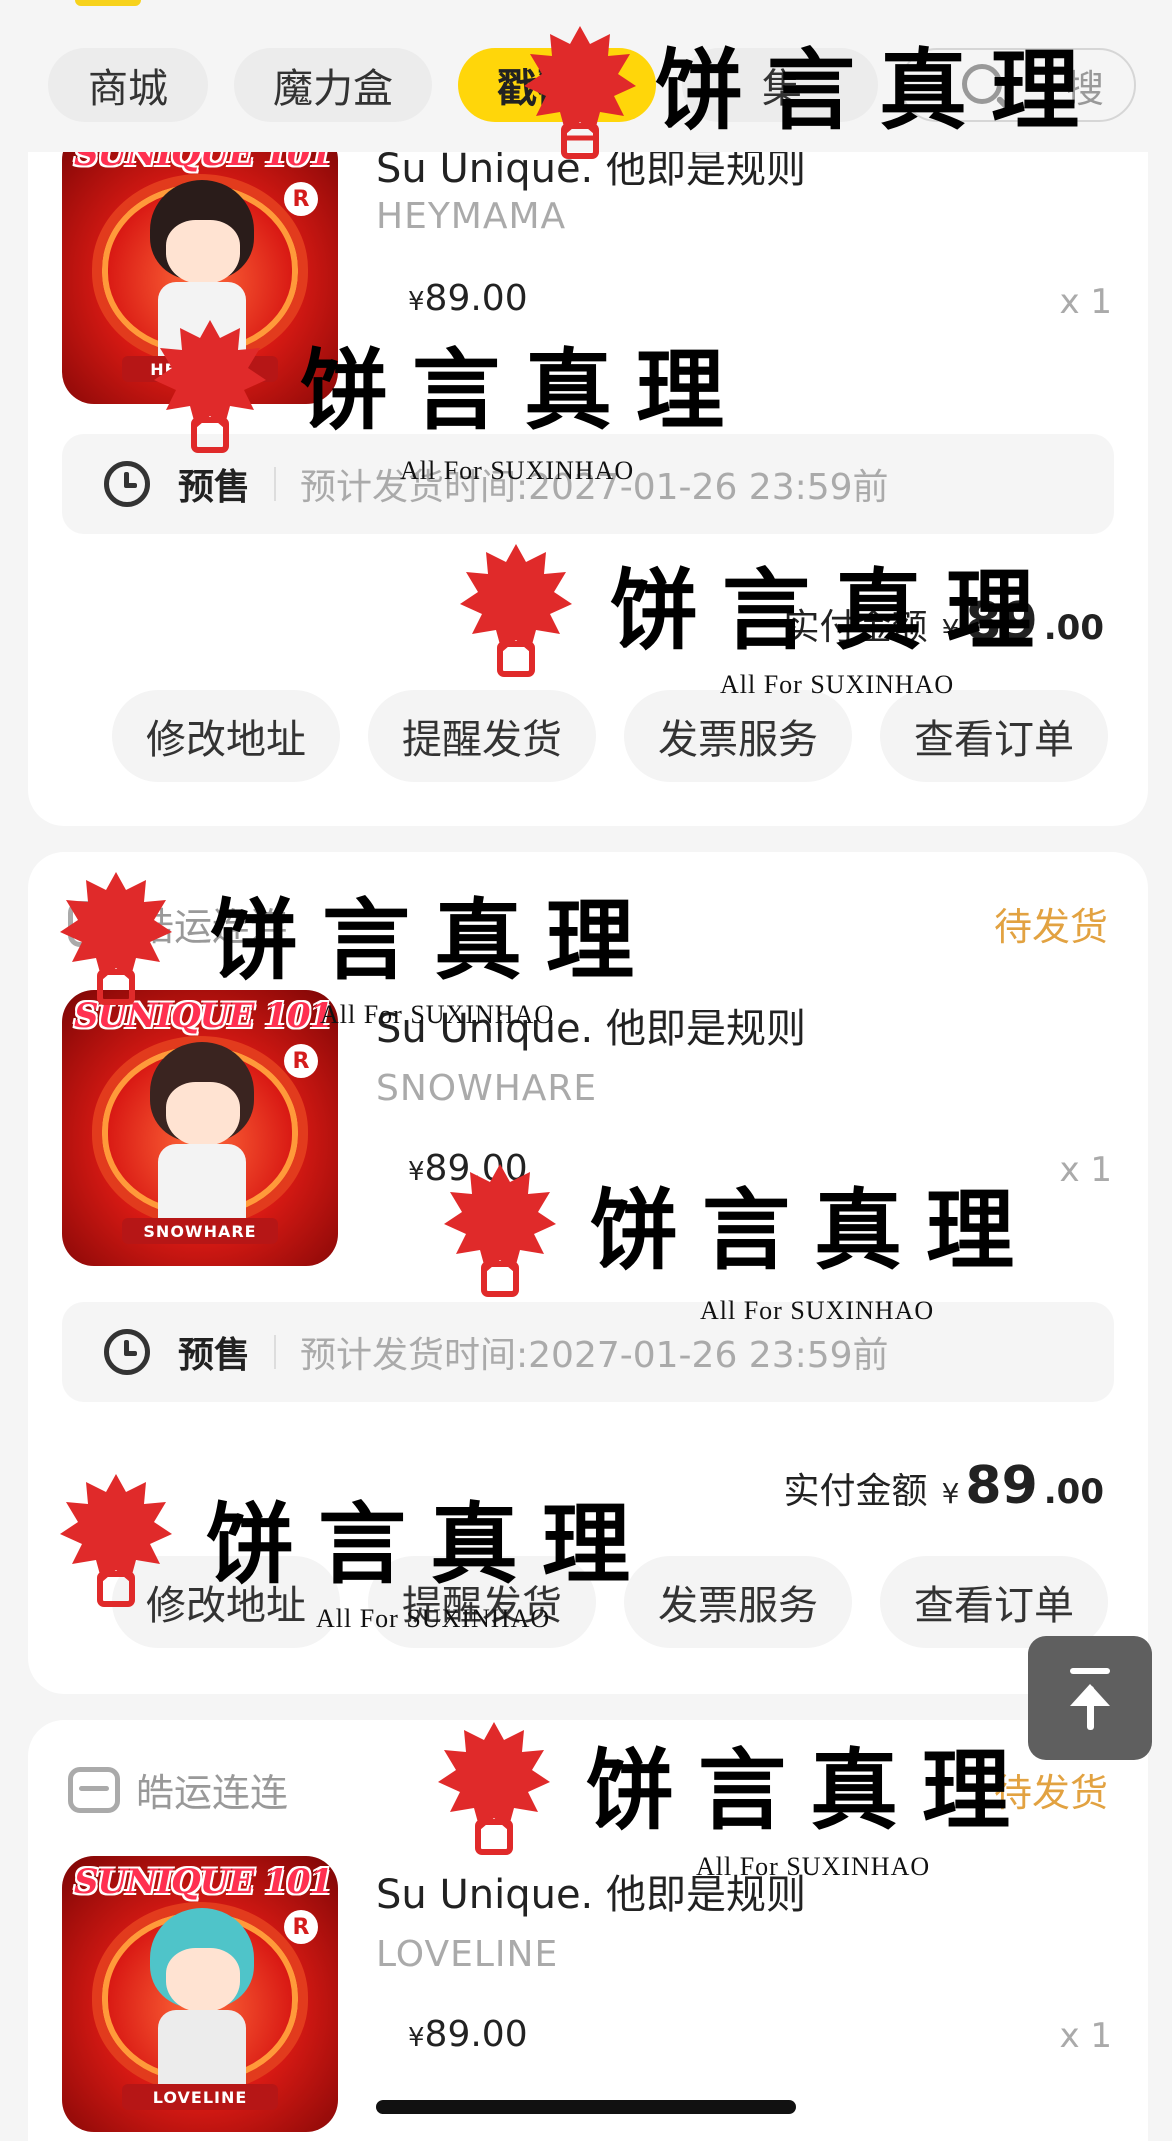 Image resolution: width=1172 pixels, height=2141 pixels. I want to click on product-variant: SNOWHARE, so click(487, 1088).